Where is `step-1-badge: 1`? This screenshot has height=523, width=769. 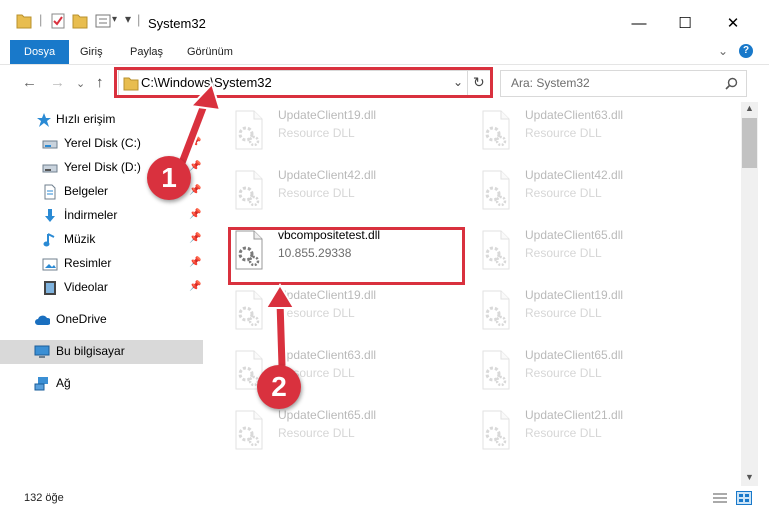 step-1-badge: 1 is located at coordinates (169, 178).